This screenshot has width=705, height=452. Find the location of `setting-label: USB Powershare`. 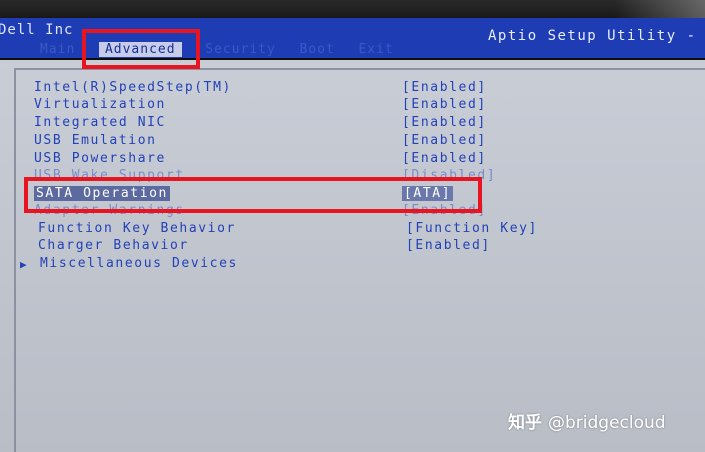

setting-label: USB Powershare is located at coordinates (100, 158).